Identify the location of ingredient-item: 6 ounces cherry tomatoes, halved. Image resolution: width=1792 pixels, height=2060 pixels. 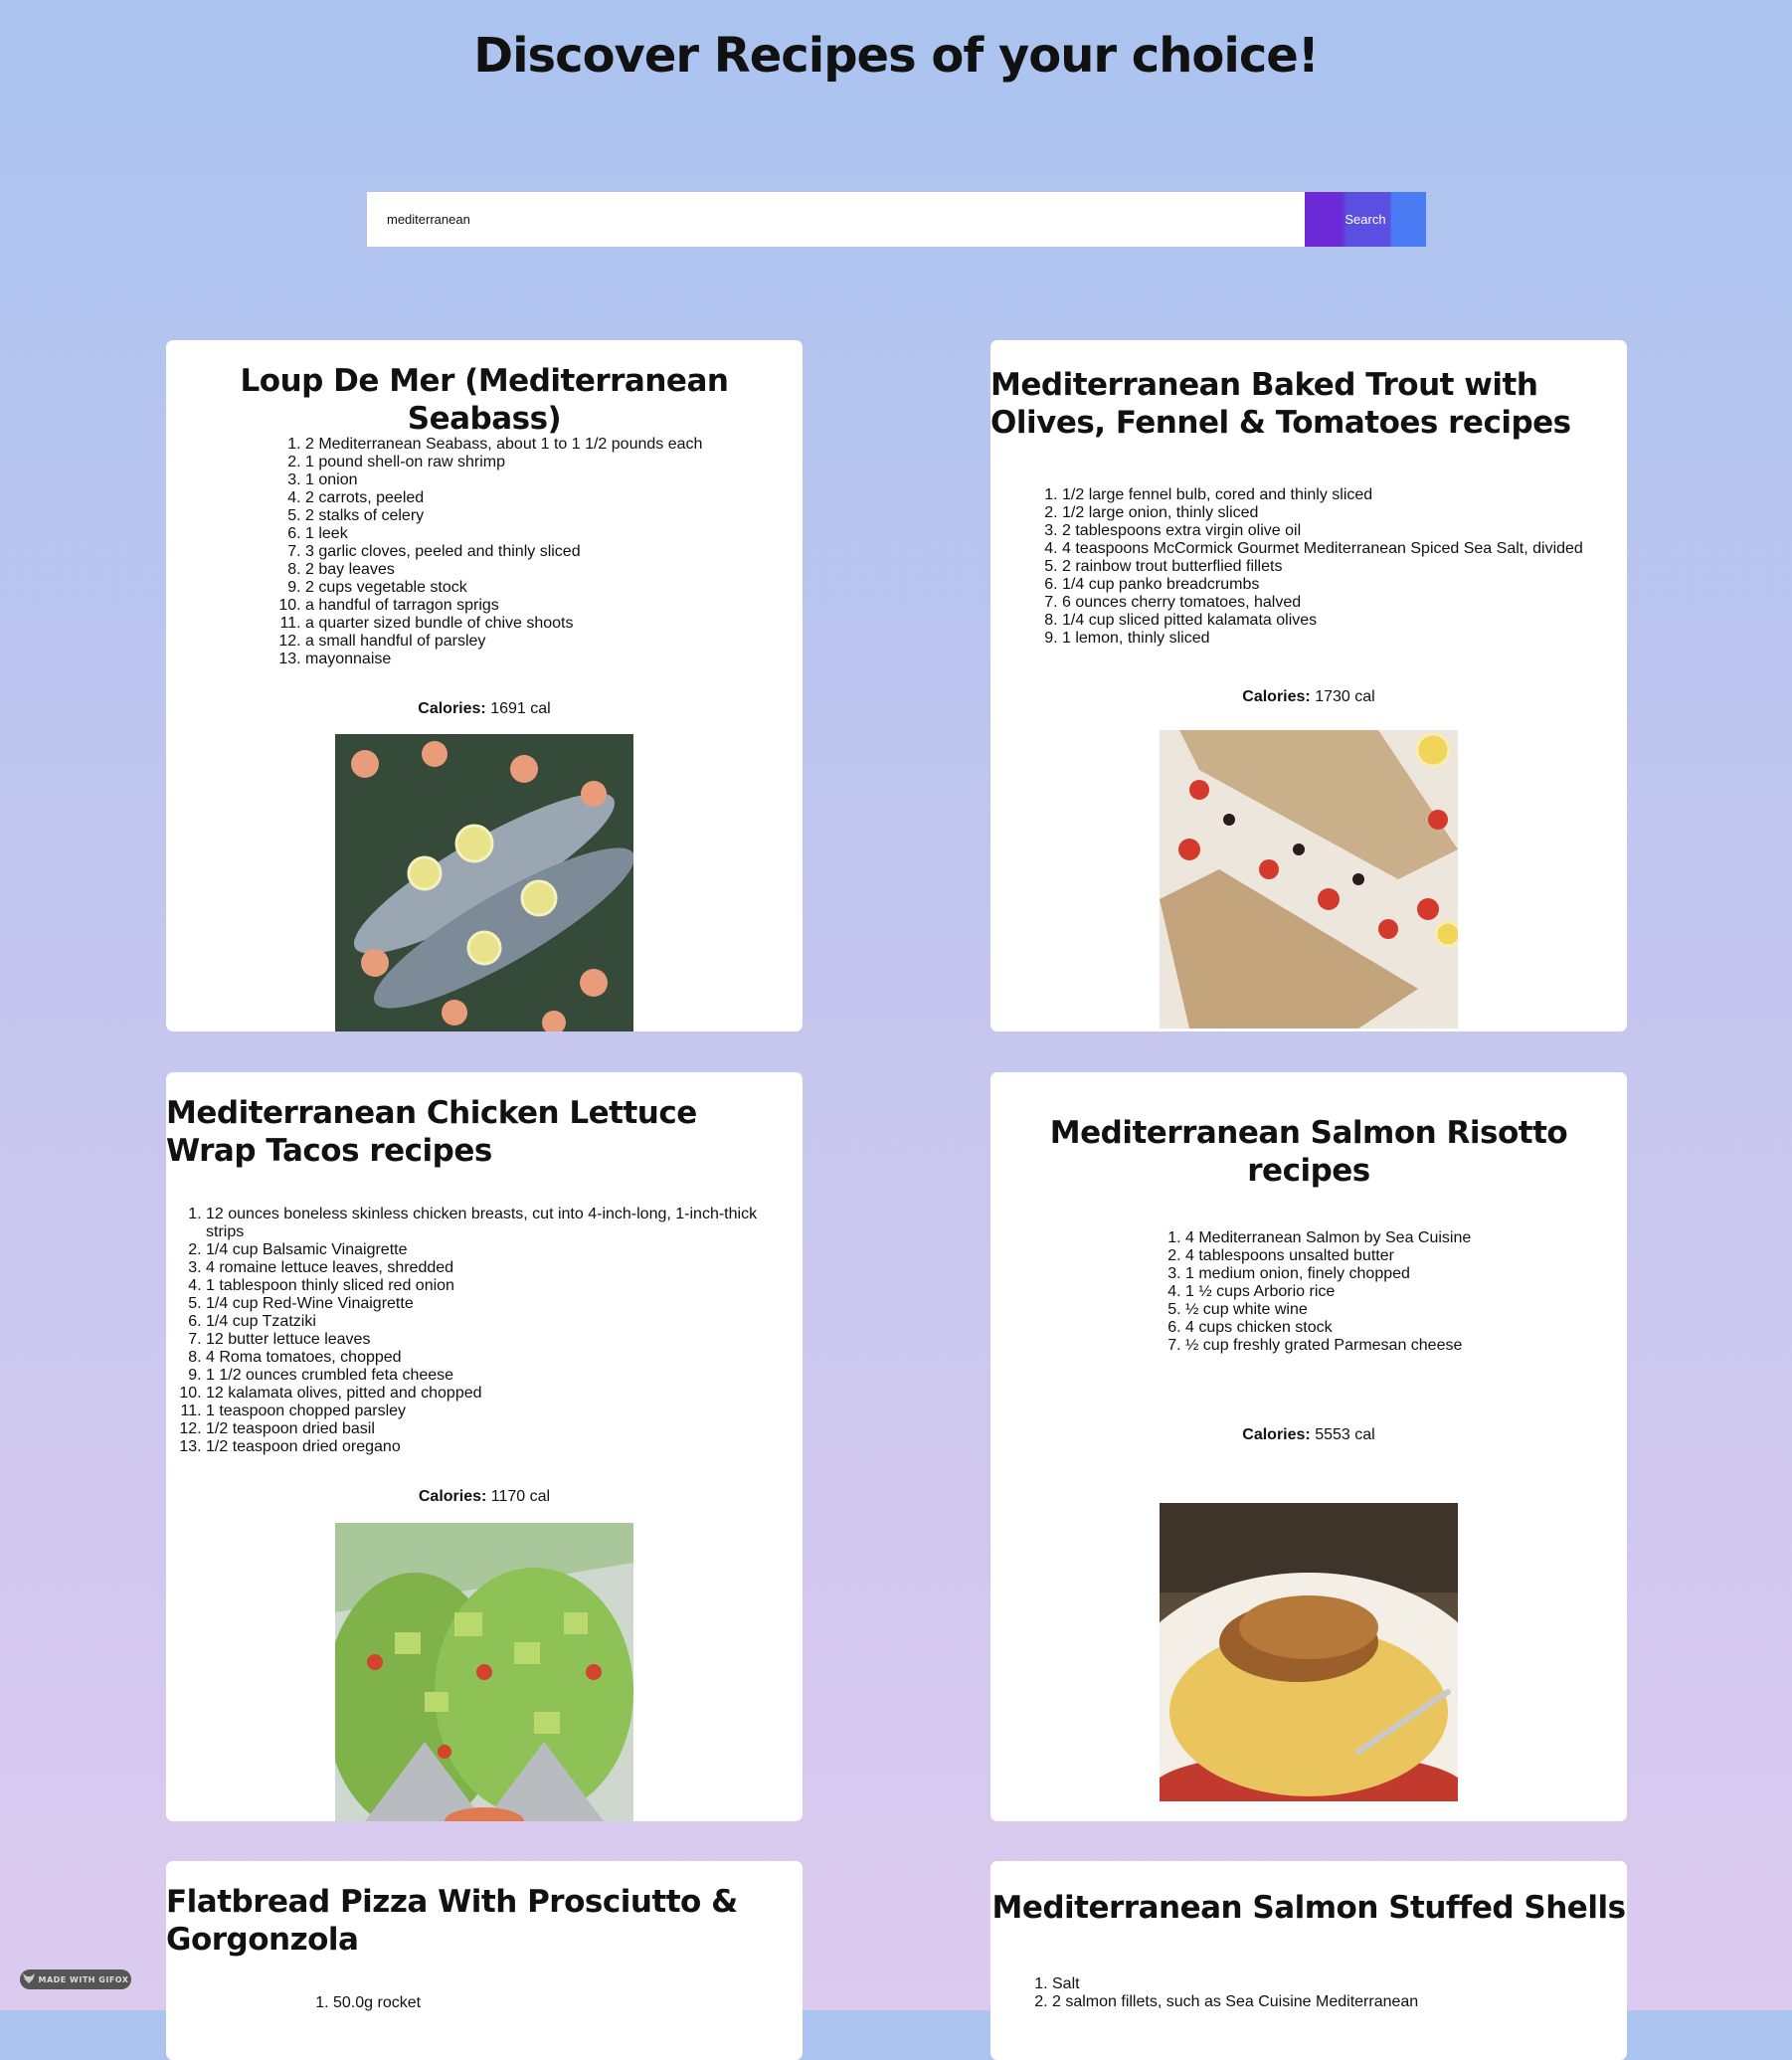
(1340, 603).